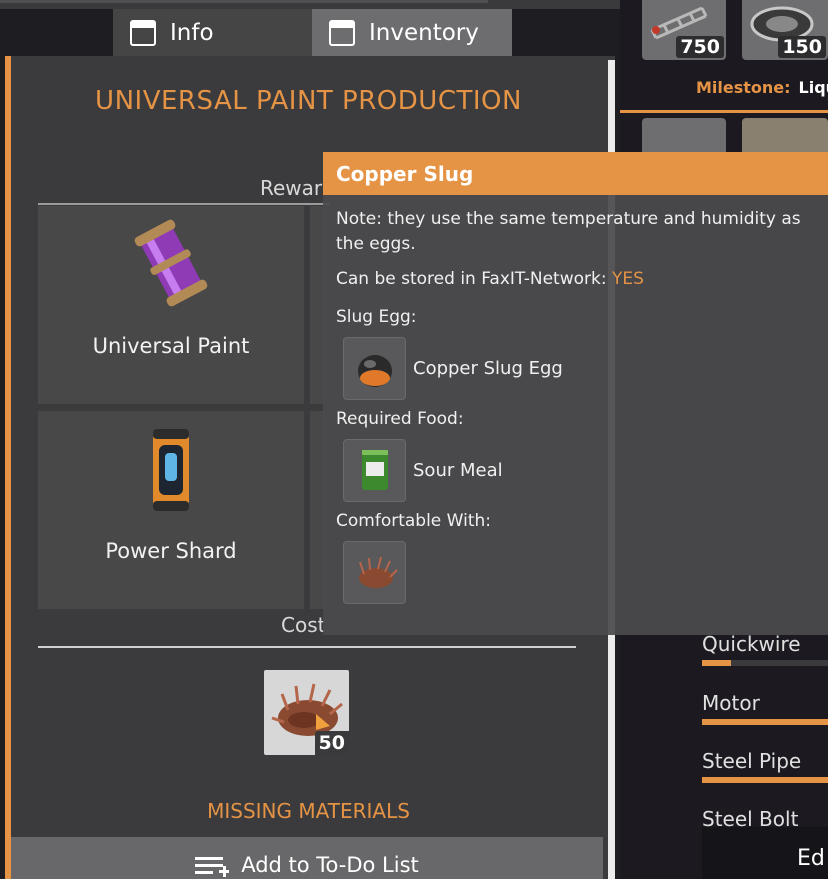  I want to click on tab-inventory: Inventory, so click(412, 32).